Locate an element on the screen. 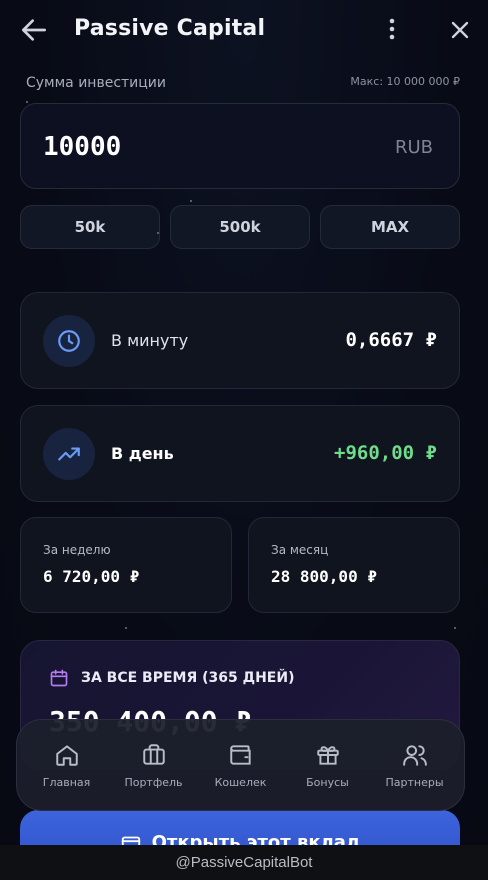  footer-bar: @PassiveCapitalBot is located at coordinates (244, 862).